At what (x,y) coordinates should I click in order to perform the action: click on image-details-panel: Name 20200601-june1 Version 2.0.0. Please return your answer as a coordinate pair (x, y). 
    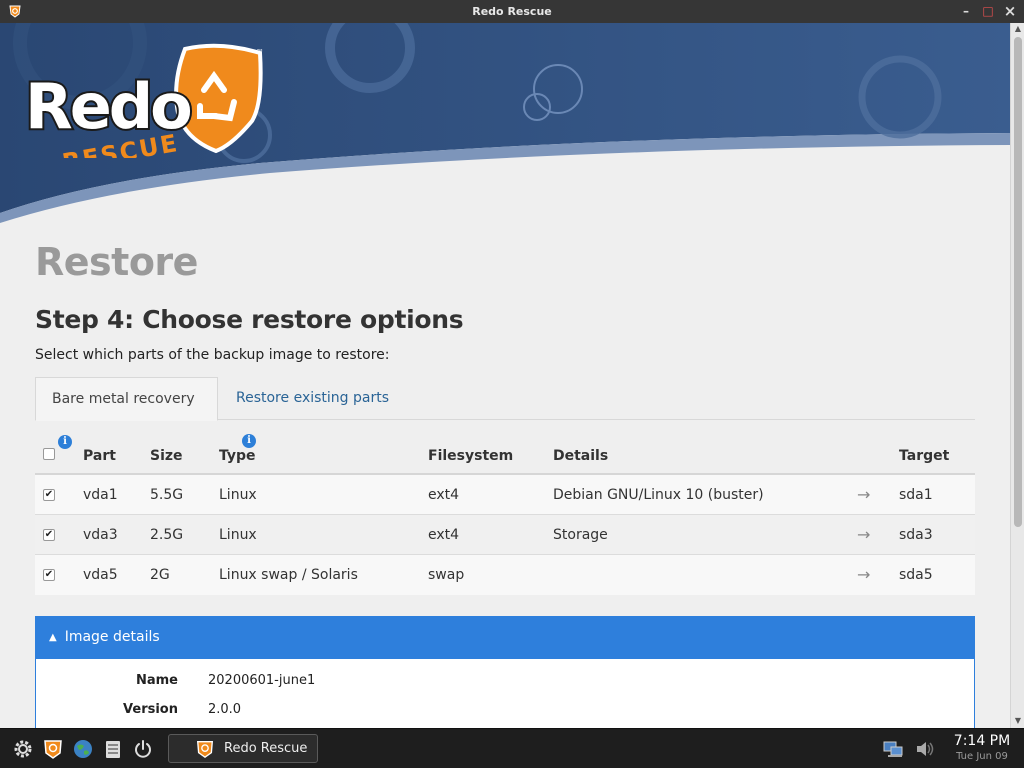
    Looking at the image, I should click on (505, 693).